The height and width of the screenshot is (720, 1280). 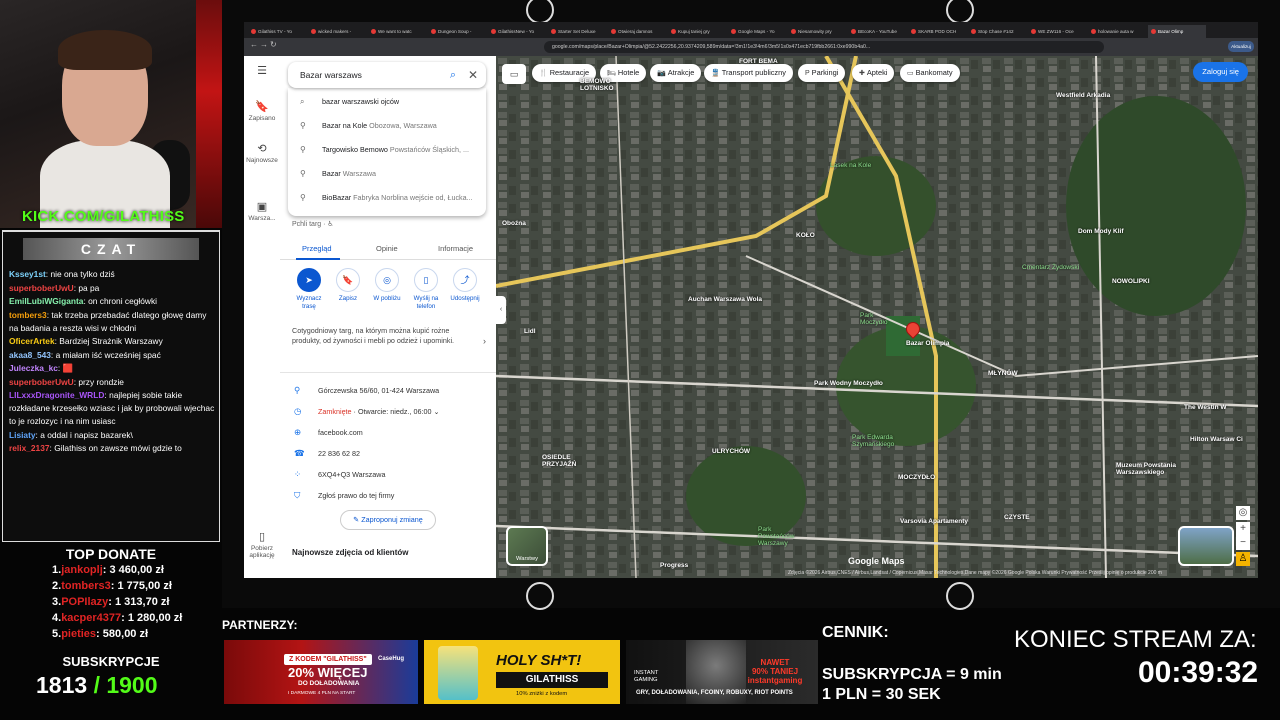 I want to click on chat-username: OficerArtek, so click(x=32, y=341).